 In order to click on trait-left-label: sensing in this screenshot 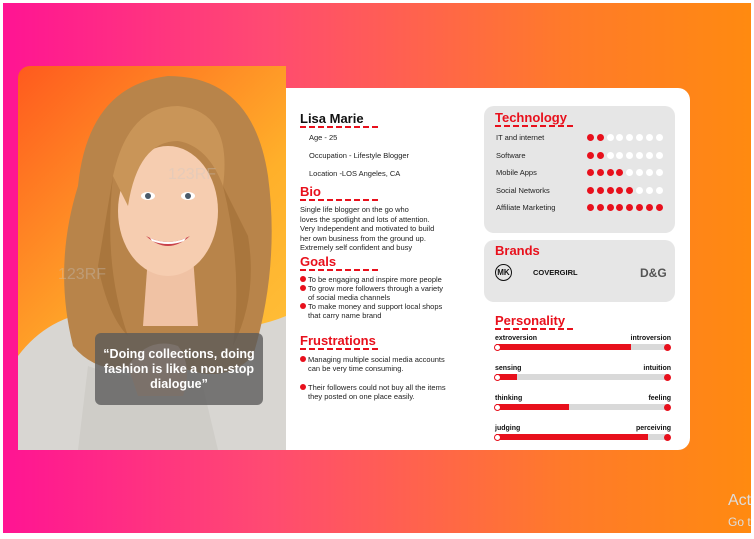, I will do `click(508, 368)`.